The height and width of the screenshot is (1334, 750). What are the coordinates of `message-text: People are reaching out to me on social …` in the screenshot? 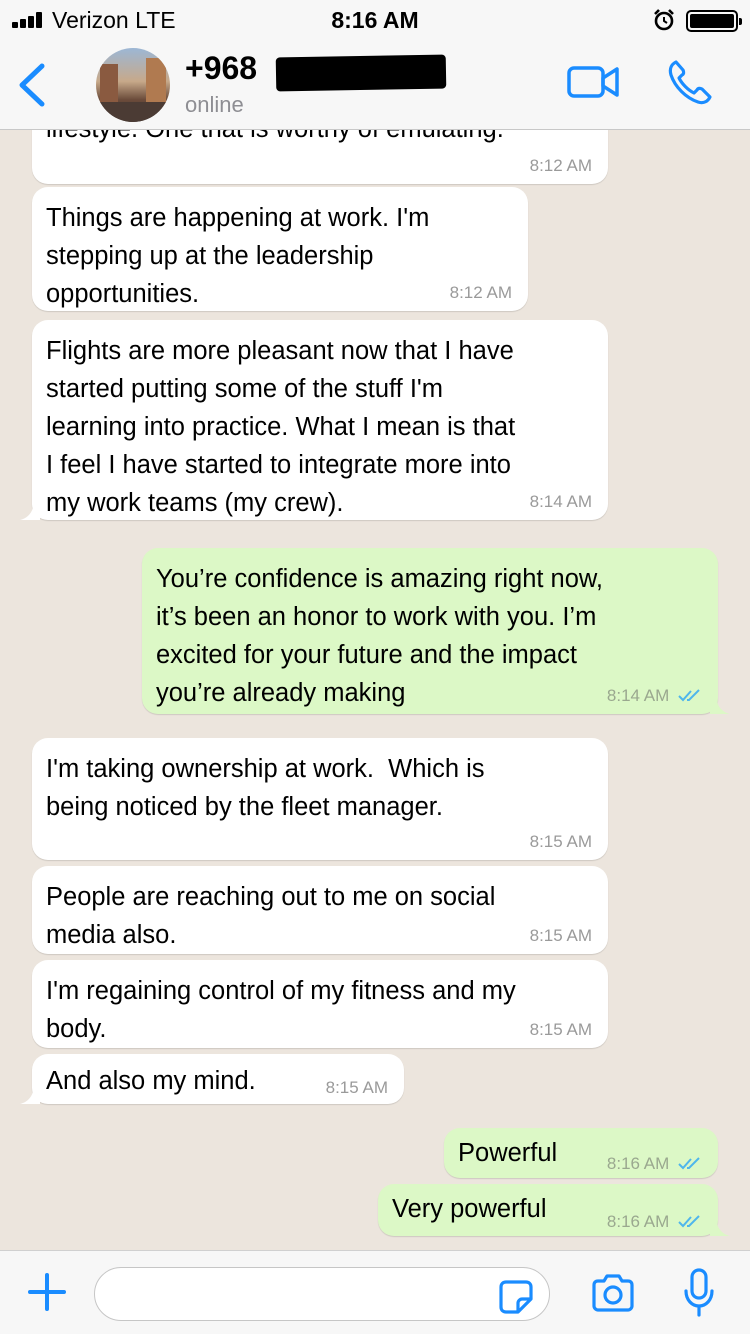 It's located at (271, 916).